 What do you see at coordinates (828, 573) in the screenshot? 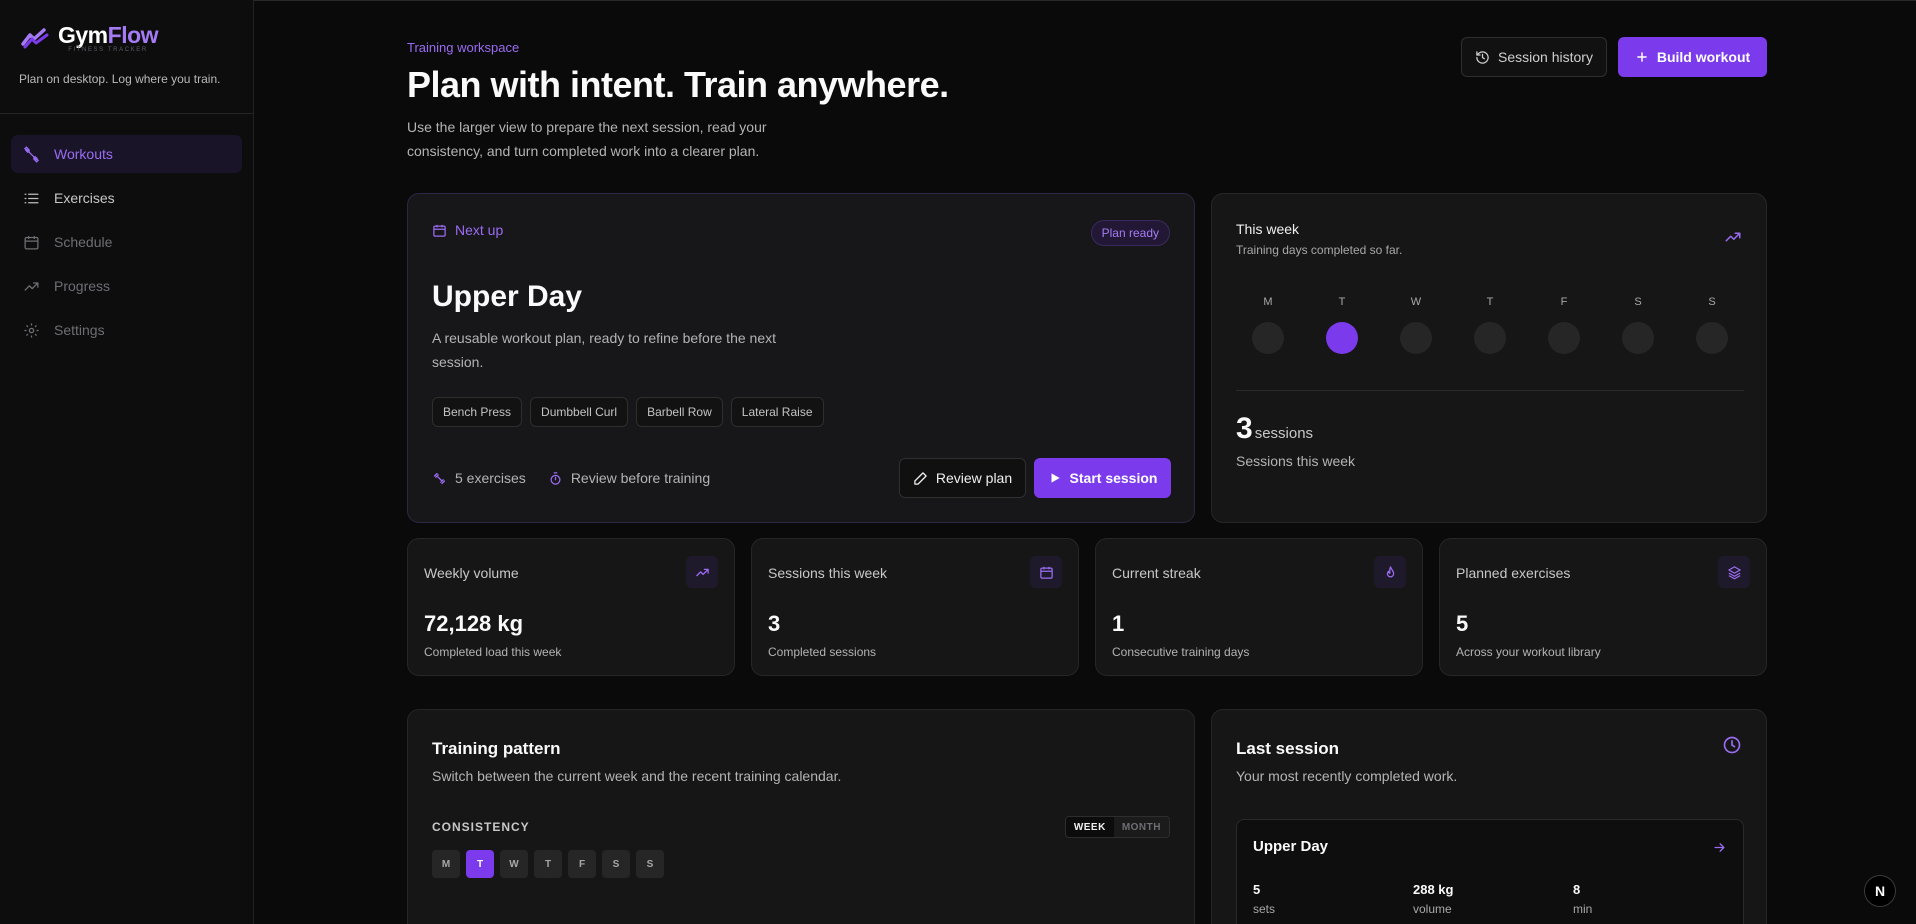
I see `stat-label: Sessions this week` at bounding box center [828, 573].